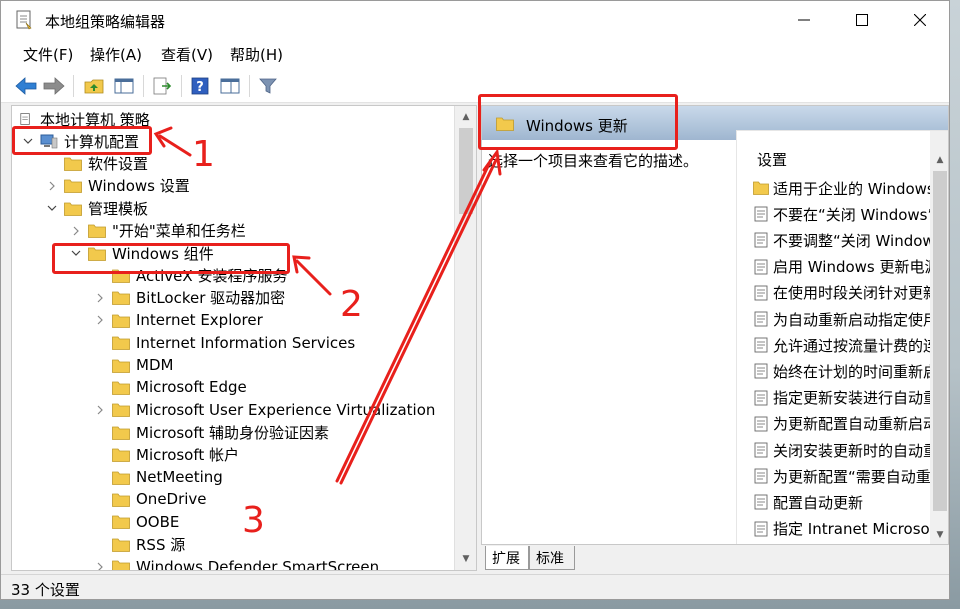 This screenshot has height=609, width=960. What do you see at coordinates (844, 214) in the screenshot?
I see `settings-item: 不要在“关闭 Windows”` at bounding box center [844, 214].